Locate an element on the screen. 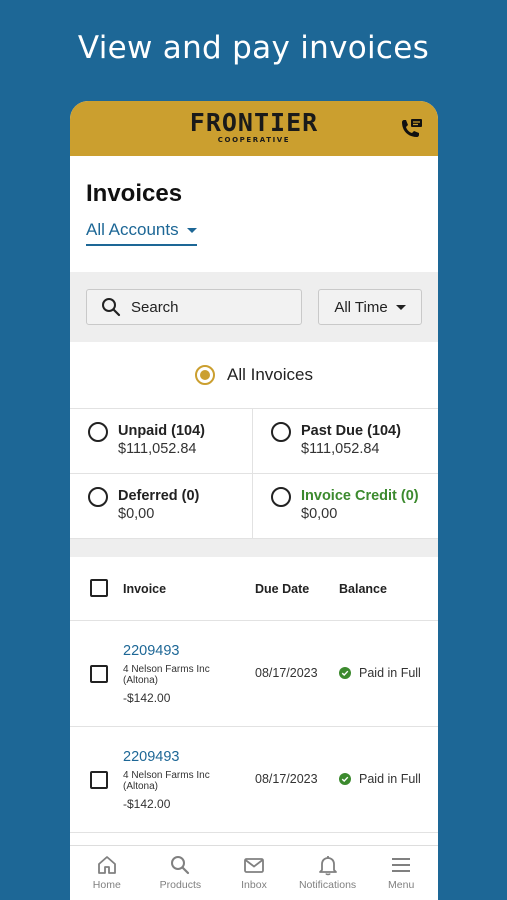  filter-bar: Search All Time is located at coordinates (254, 307).